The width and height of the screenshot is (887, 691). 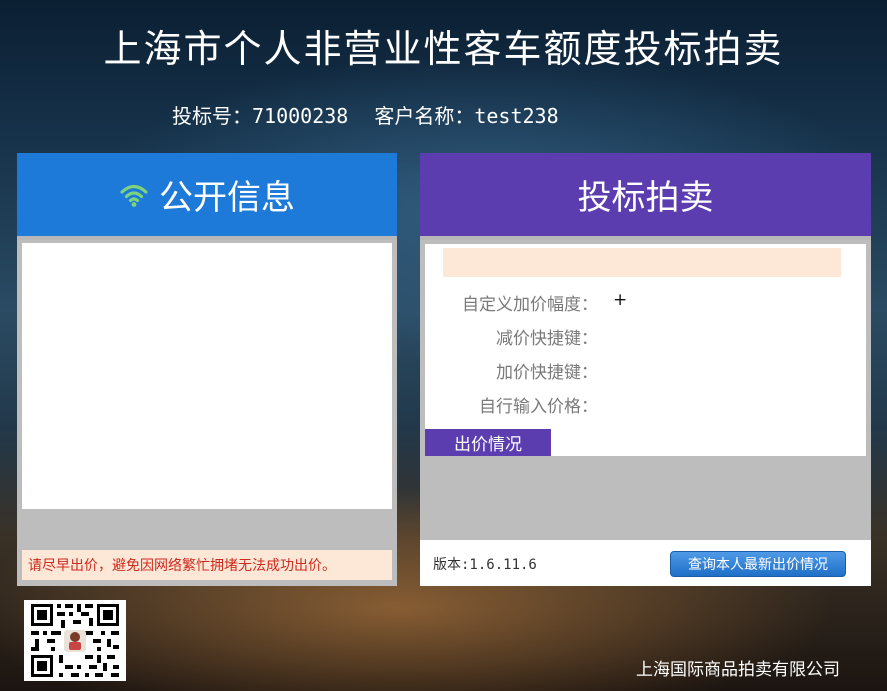 What do you see at coordinates (365, 114) in the screenshot?
I see `user-info: 投标号：71000238 客户名称：test238` at bounding box center [365, 114].